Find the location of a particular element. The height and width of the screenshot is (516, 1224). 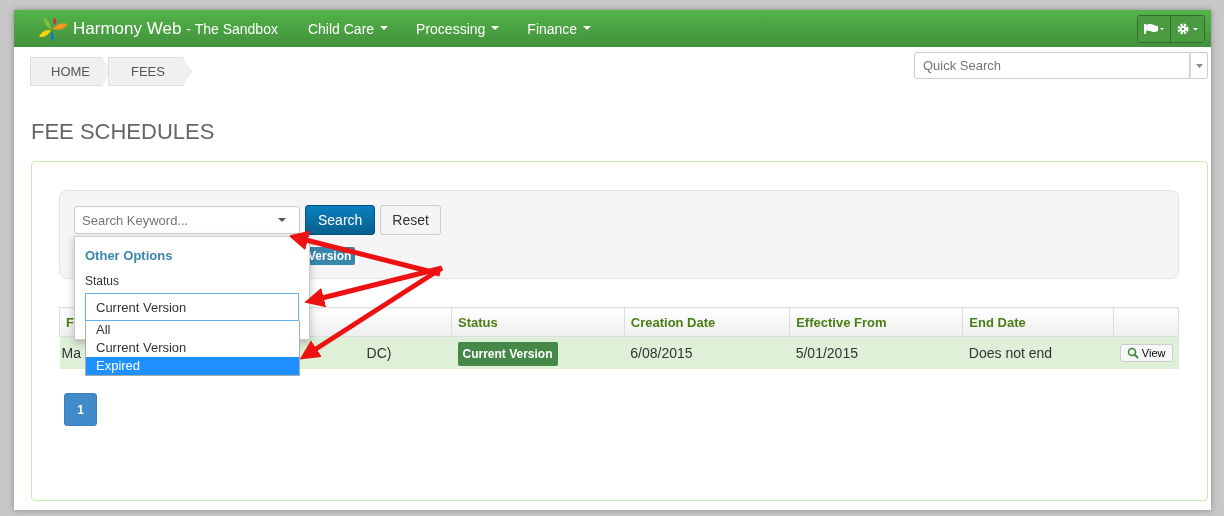

gear-icon is located at coordinates (1187, 28).